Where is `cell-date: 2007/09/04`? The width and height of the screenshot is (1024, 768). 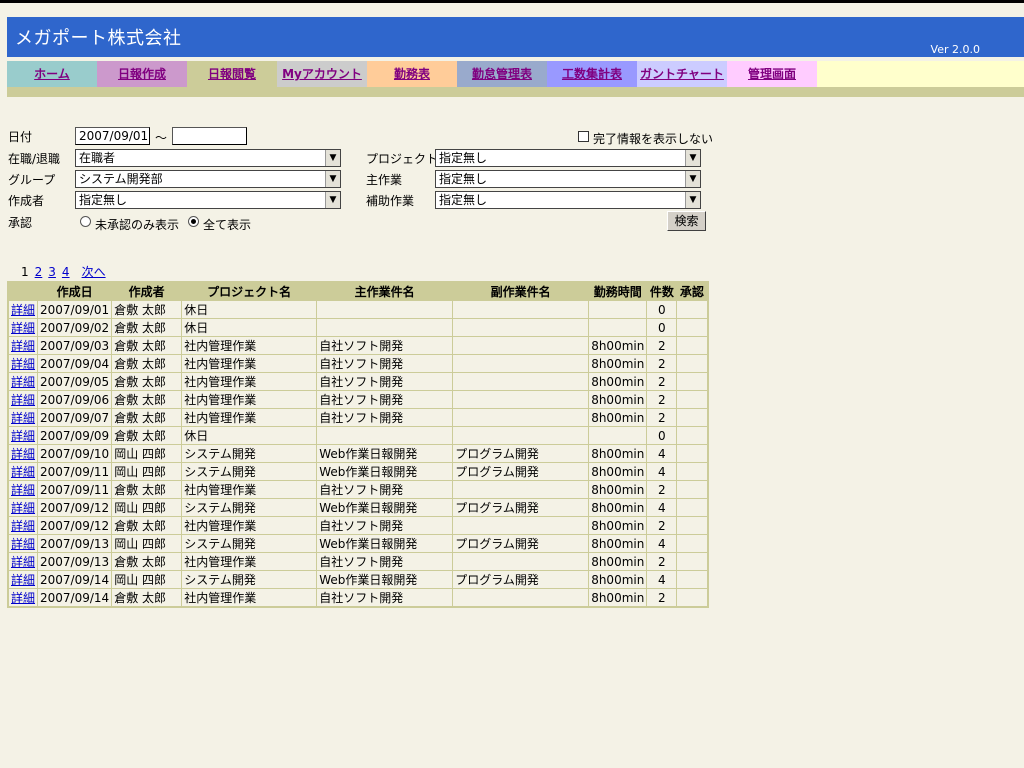
cell-date: 2007/09/04 is located at coordinates (75, 363).